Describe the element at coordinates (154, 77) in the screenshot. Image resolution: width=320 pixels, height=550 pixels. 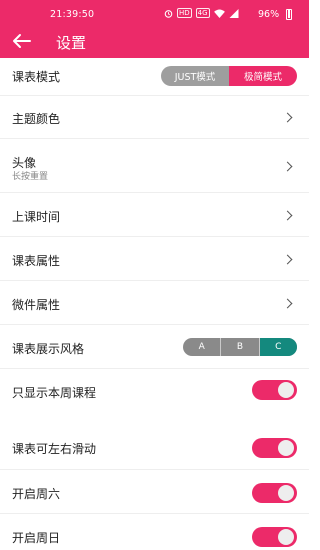
I see `row-schedule-mode: 课表模式 JUST模式 极简模式` at that location.